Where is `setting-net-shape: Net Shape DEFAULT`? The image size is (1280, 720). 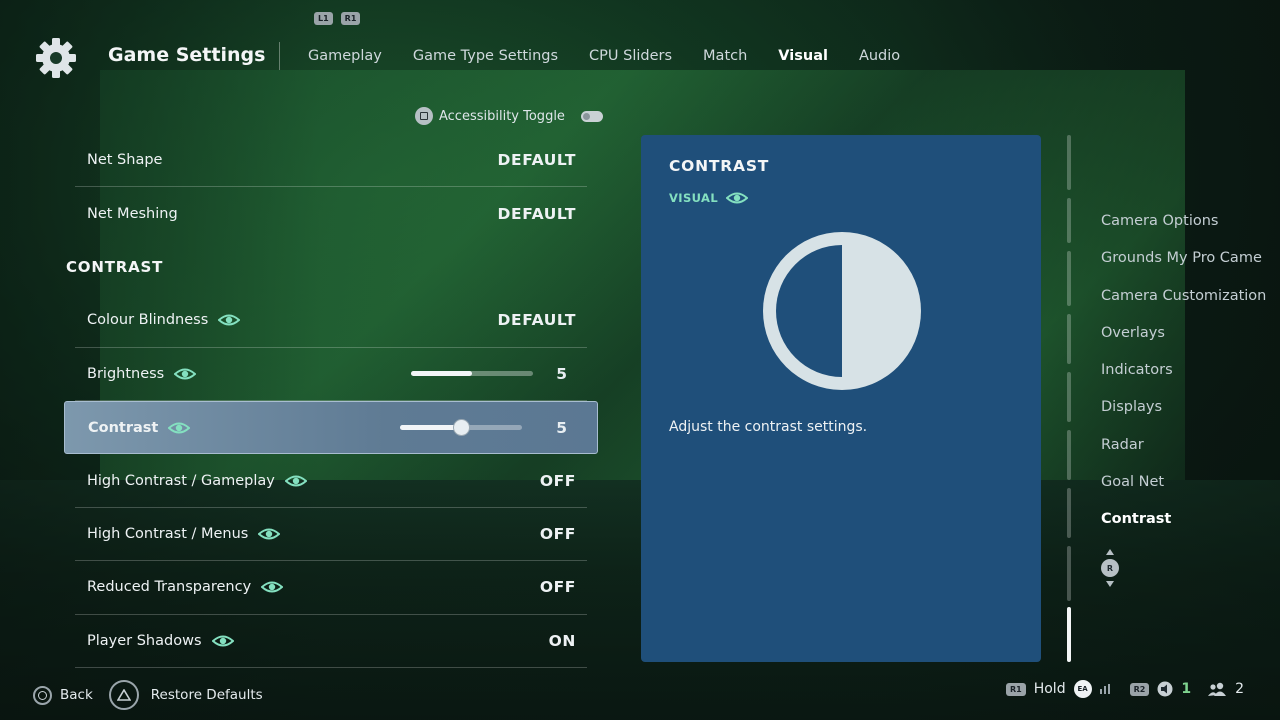
setting-net-shape: Net Shape DEFAULT is located at coordinates (331, 161).